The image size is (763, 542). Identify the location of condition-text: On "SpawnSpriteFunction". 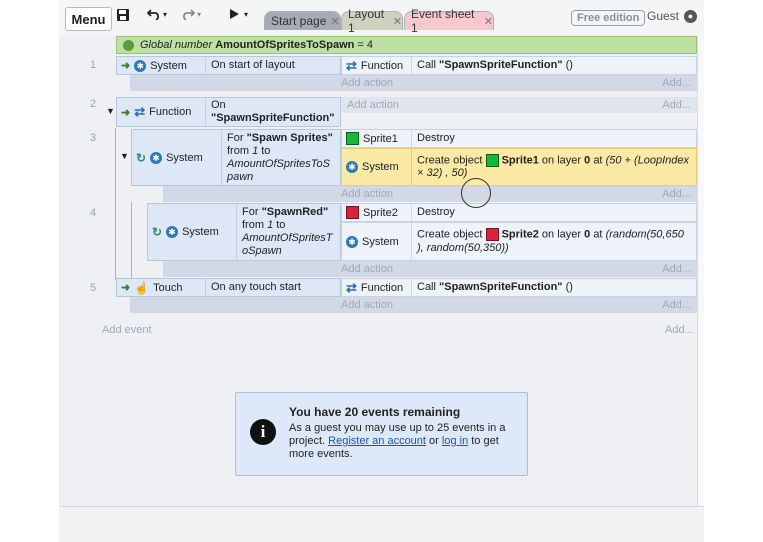
(270, 112).